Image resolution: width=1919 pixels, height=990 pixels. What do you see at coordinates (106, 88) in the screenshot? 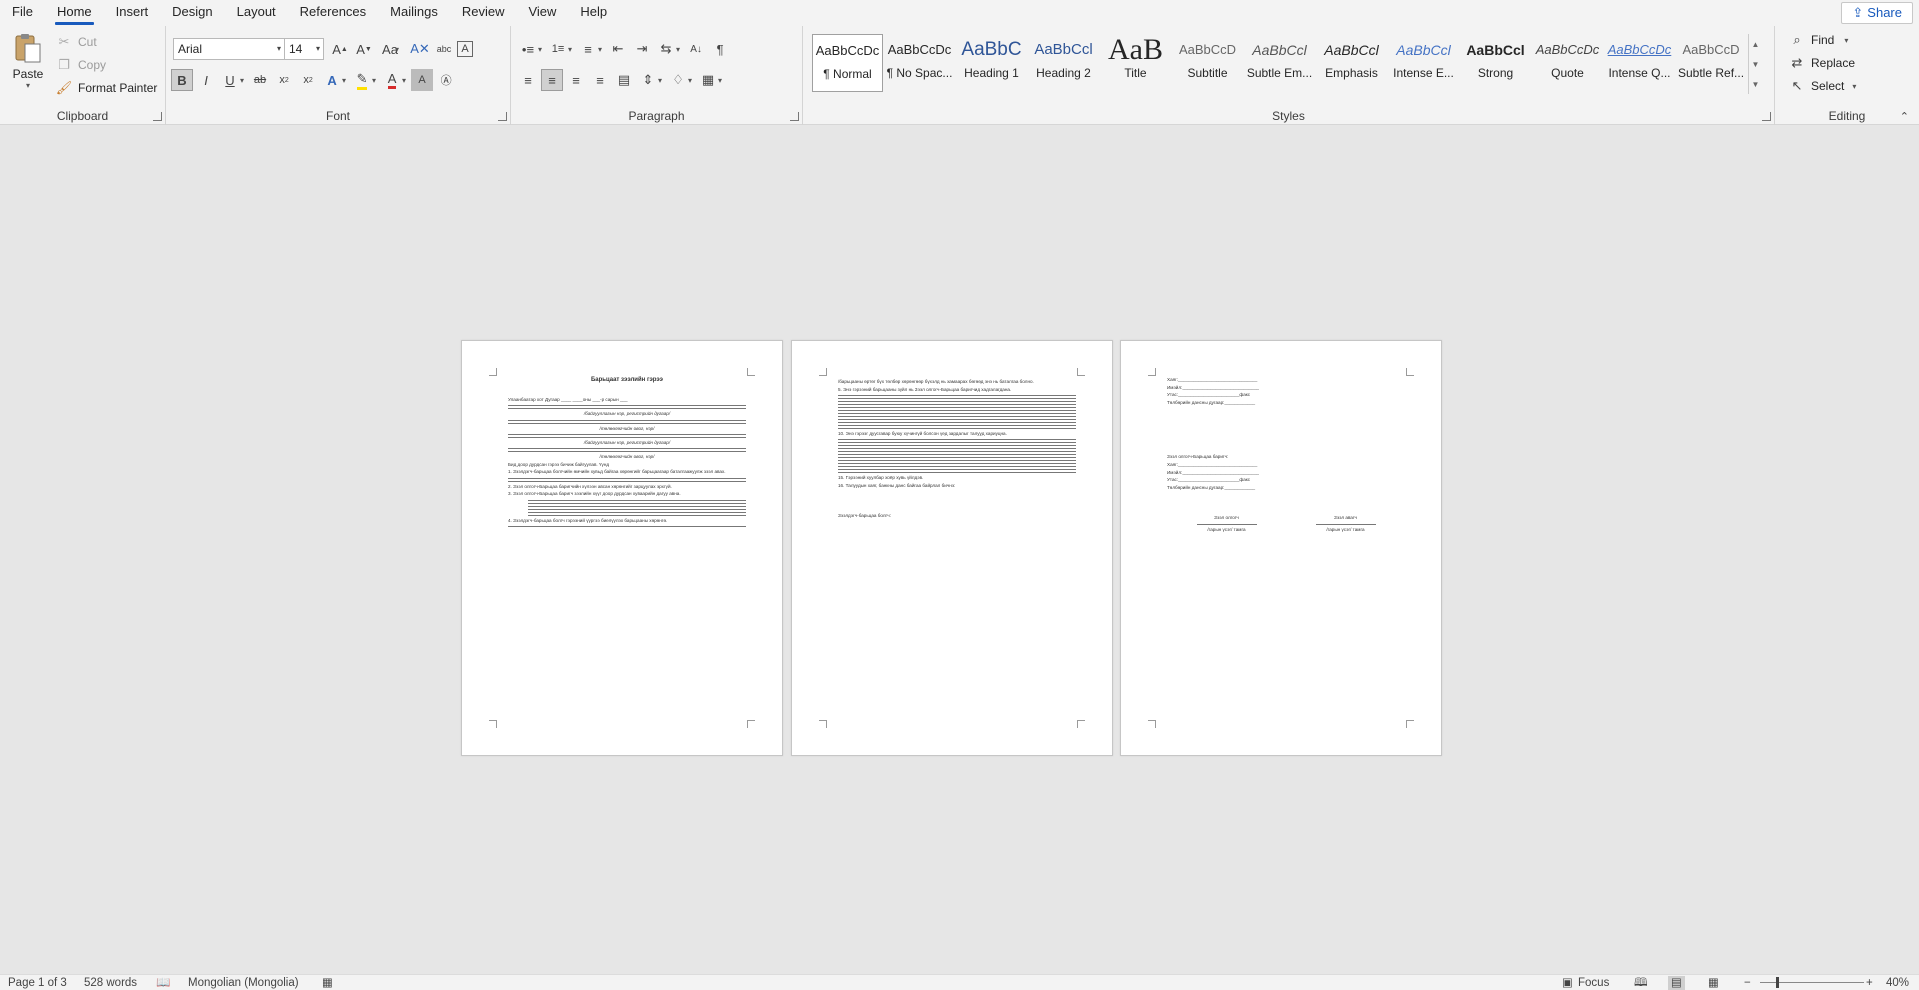
I see `format-painter-button: 🖌 Format Painter` at bounding box center [106, 88].